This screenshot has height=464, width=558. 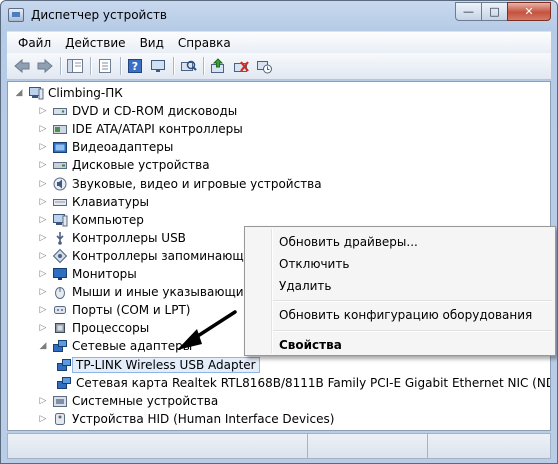 What do you see at coordinates (34, 43) in the screenshot?
I see `menu-file: Файл` at bounding box center [34, 43].